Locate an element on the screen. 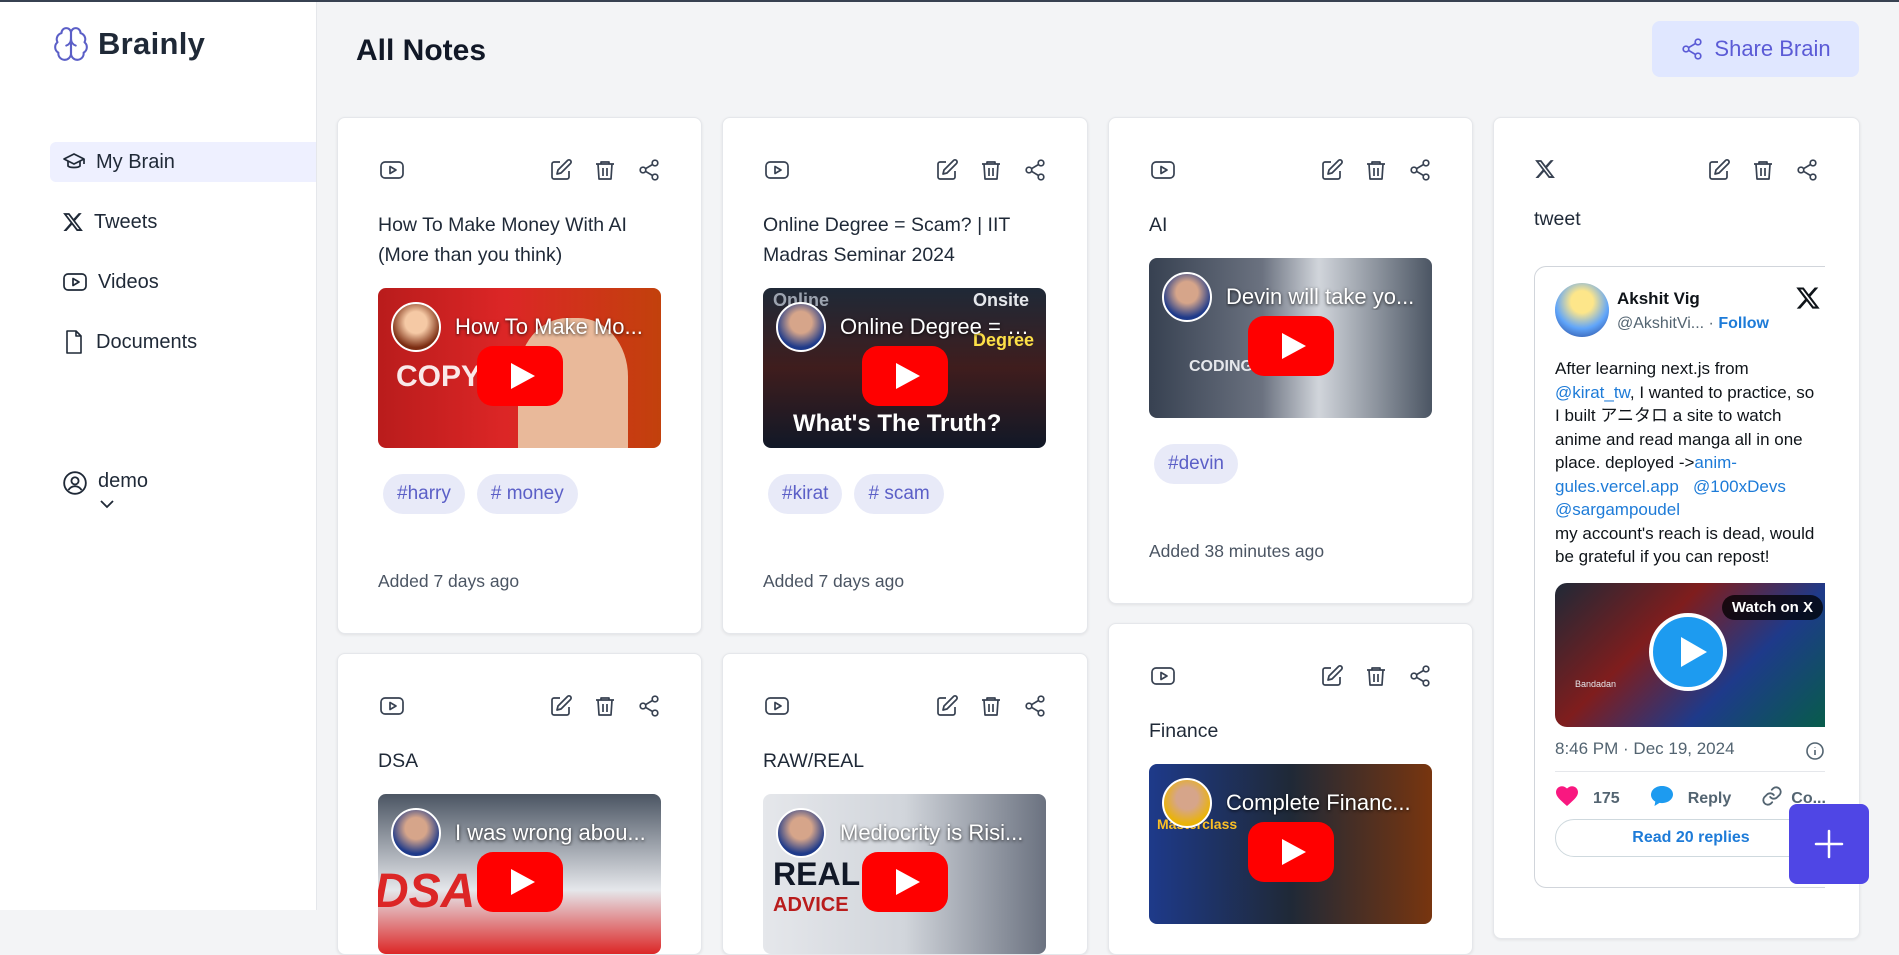  tweet-text-segment: , I wanted to practice, so is located at coordinates (1722, 392).